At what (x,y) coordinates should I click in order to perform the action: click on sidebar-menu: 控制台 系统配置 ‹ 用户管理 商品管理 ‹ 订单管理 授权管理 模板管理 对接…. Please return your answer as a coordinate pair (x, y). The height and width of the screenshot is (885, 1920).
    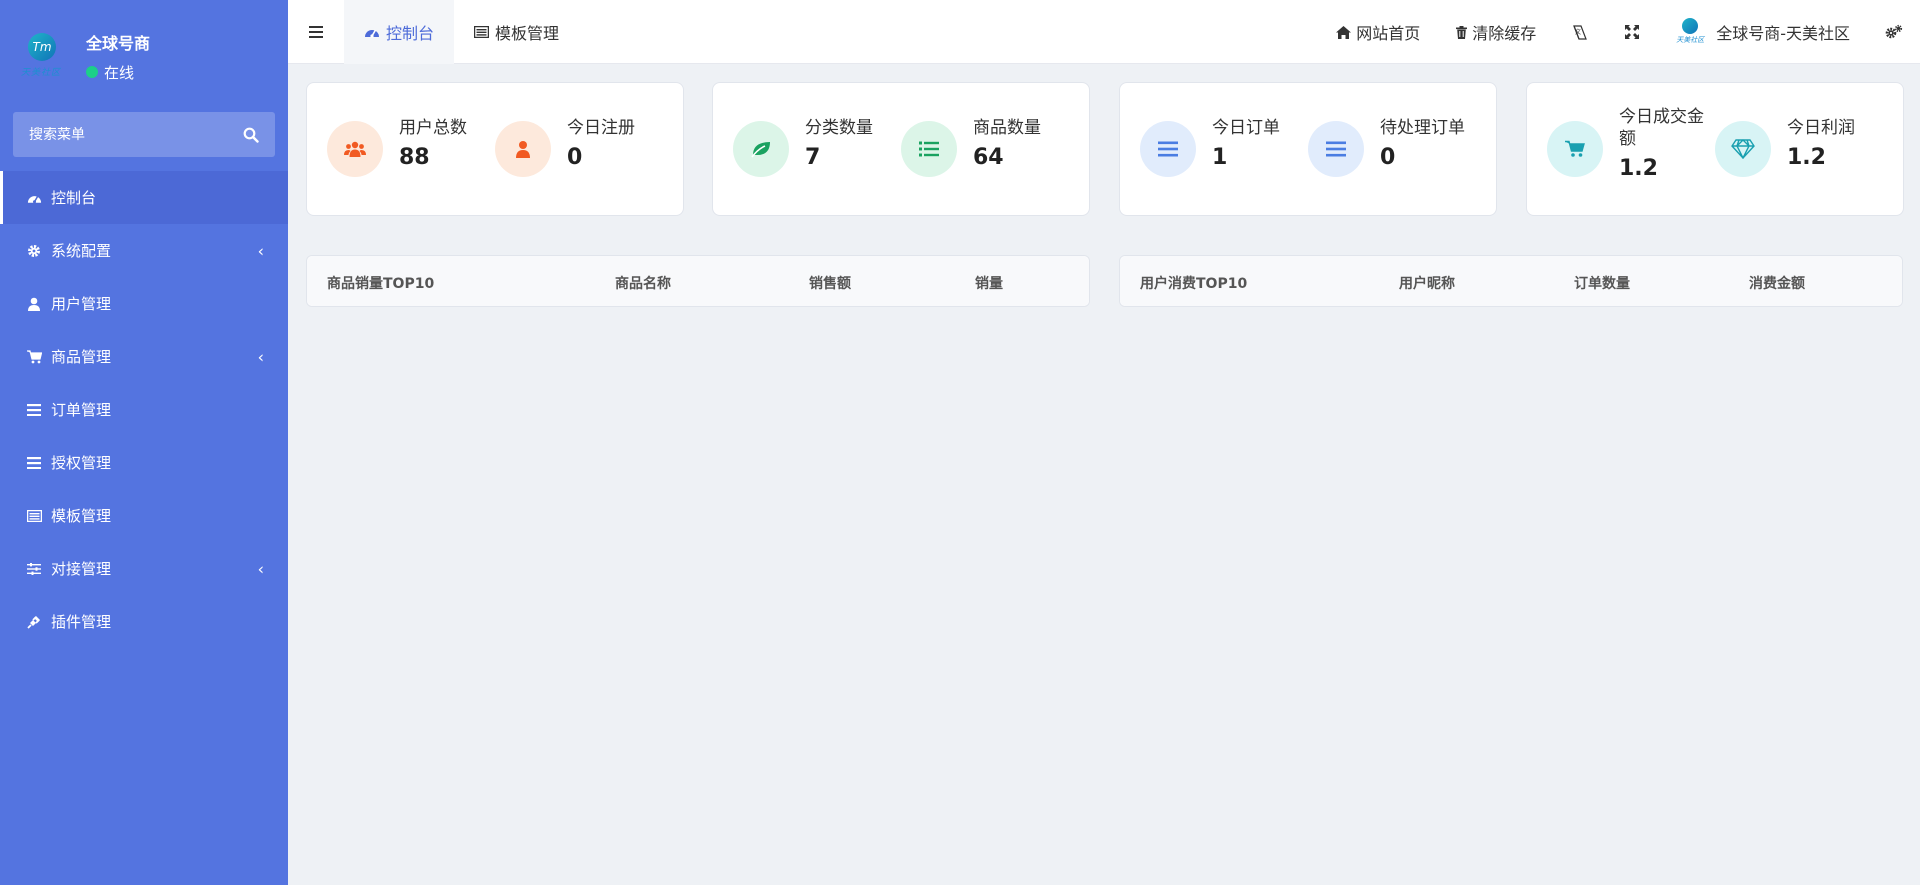
    Looking at the image, I should click on (144, 409).